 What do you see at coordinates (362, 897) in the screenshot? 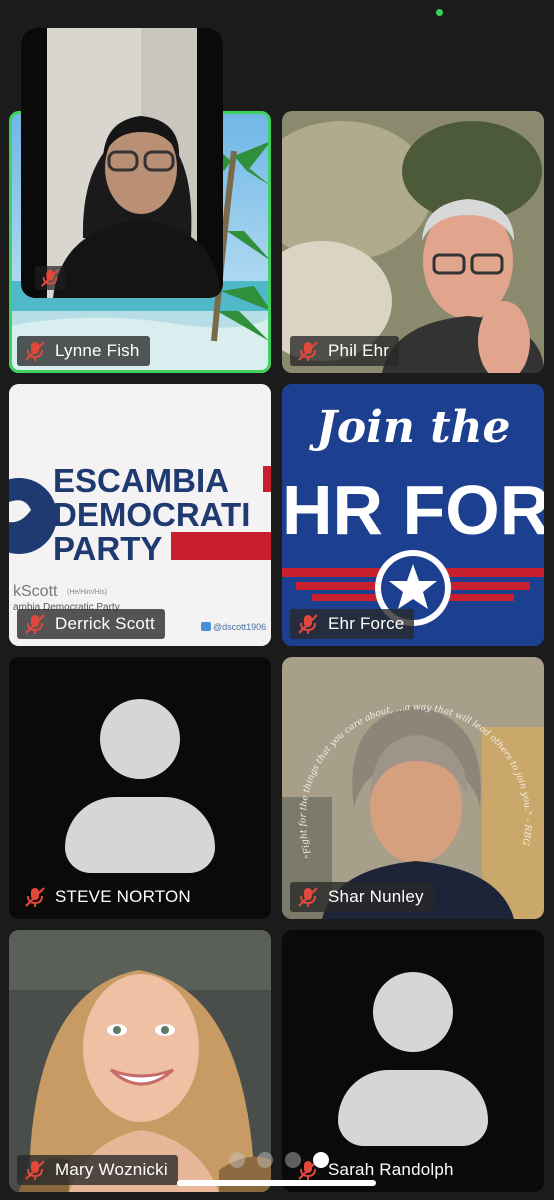
I see `participant-name-label: Shar Nunley` at bounding box center [362, 897].